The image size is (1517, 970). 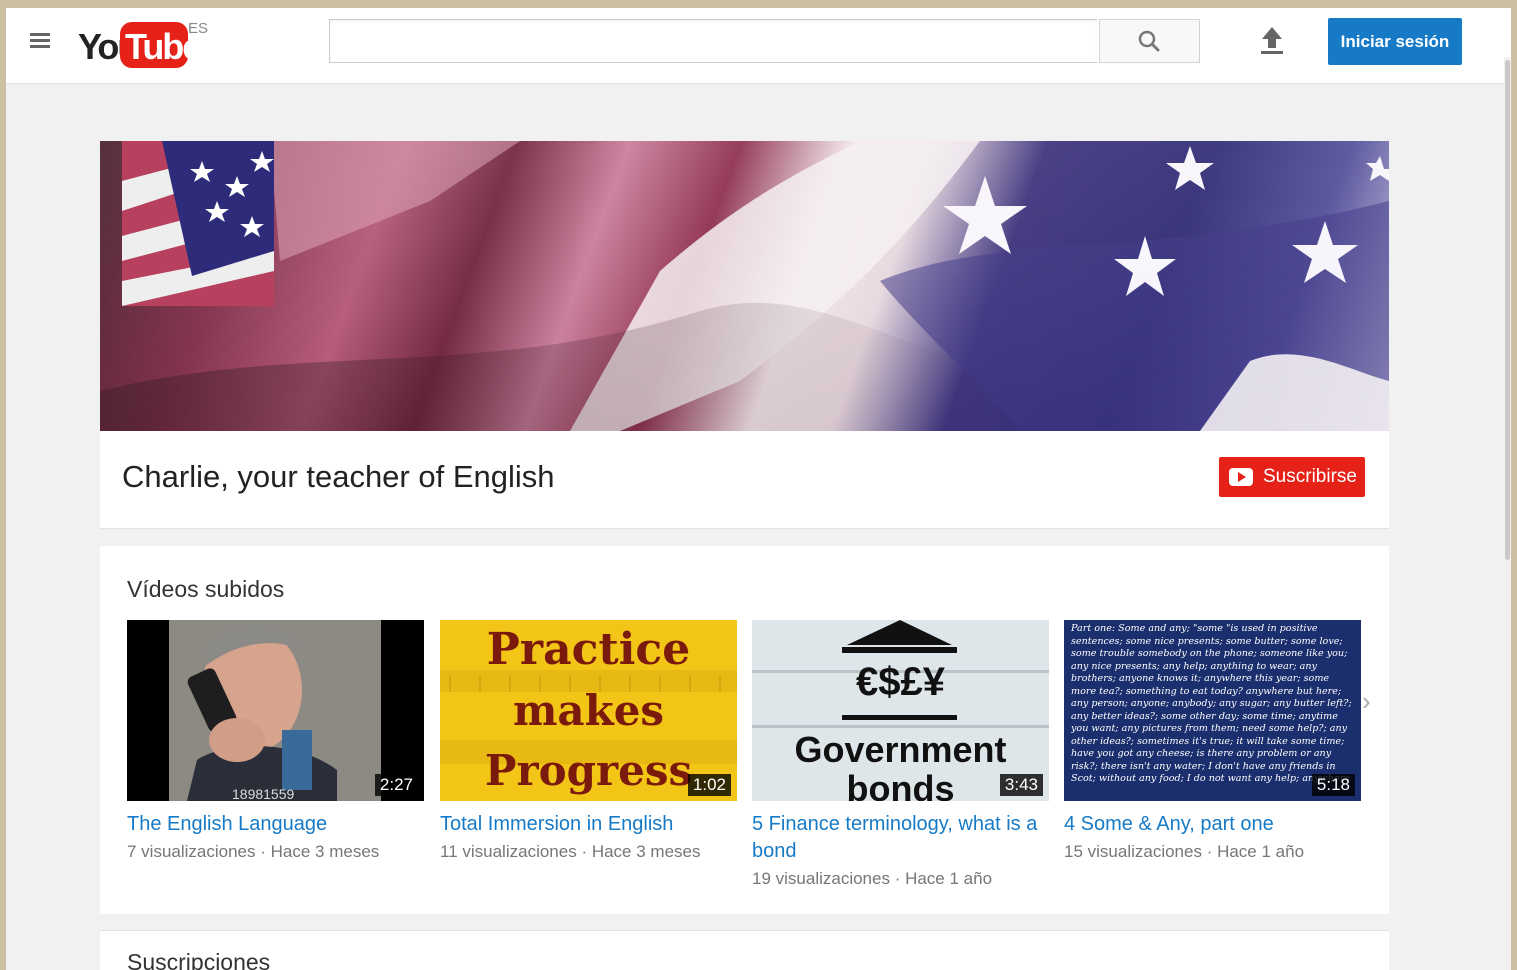 I want to click on search-input, so click(x=713, y=41).